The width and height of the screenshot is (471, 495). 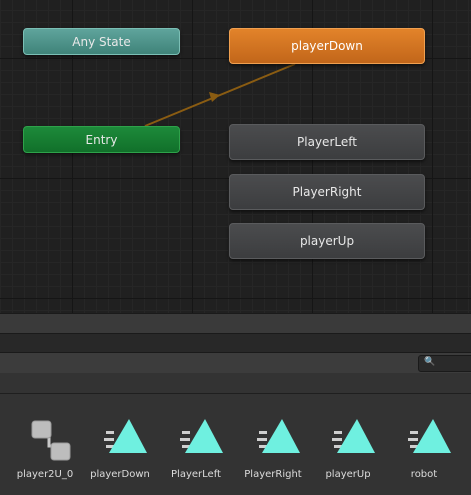 I want to click on asset-label: PlayerLeft, so click(x=196, y=474).